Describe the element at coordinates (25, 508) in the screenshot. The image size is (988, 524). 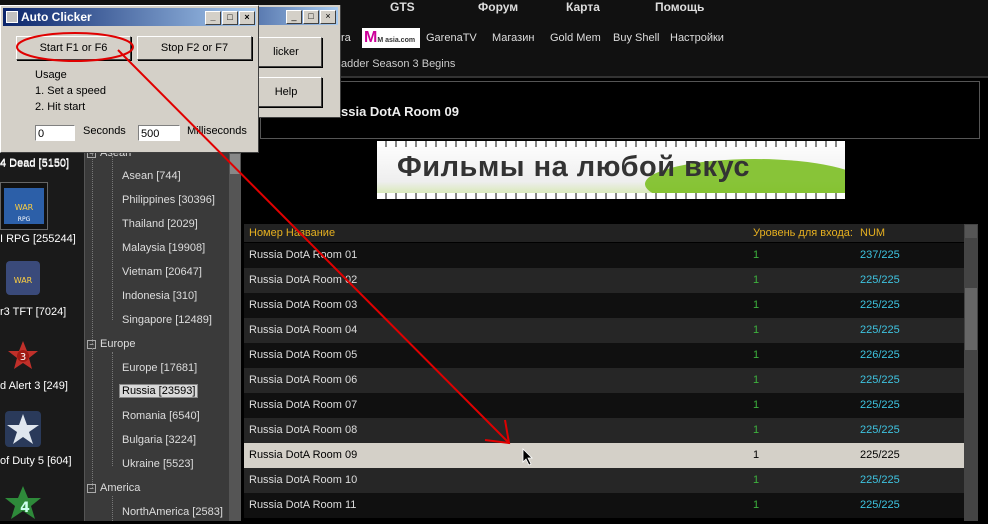
I see `svg-text: 4` at that location.